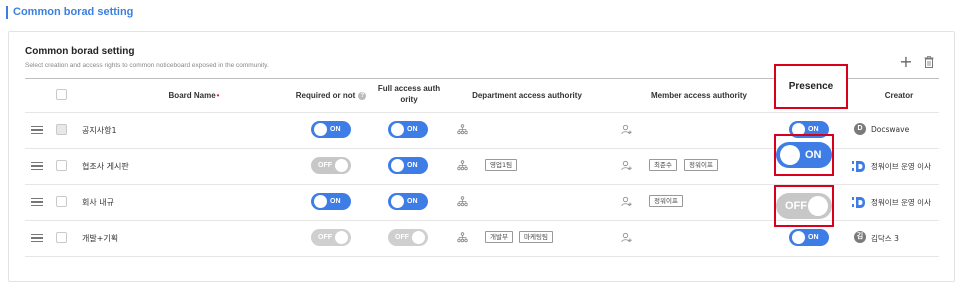  What do you see at coordinates (663, 165) in the screenshot?
I see `member-chip: 최준수` at bounding box center [663, 165].